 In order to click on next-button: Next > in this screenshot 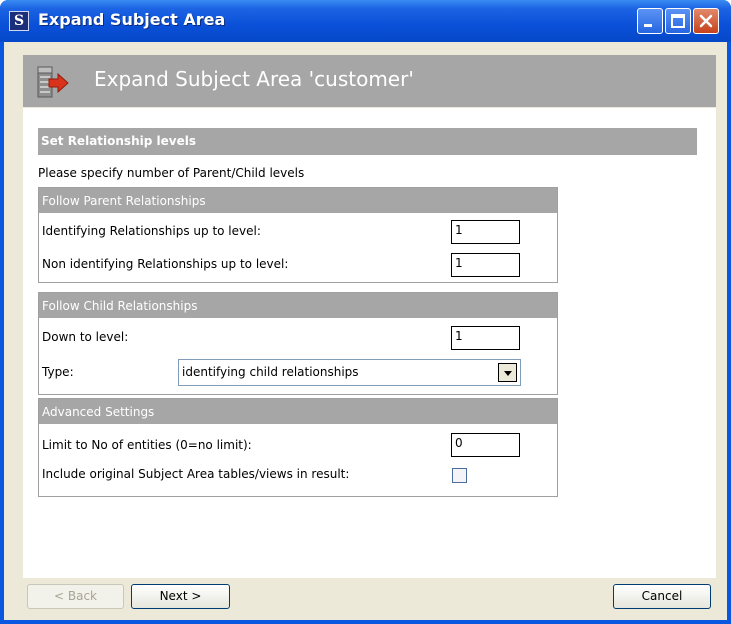, I will do `click(180, 596)`.